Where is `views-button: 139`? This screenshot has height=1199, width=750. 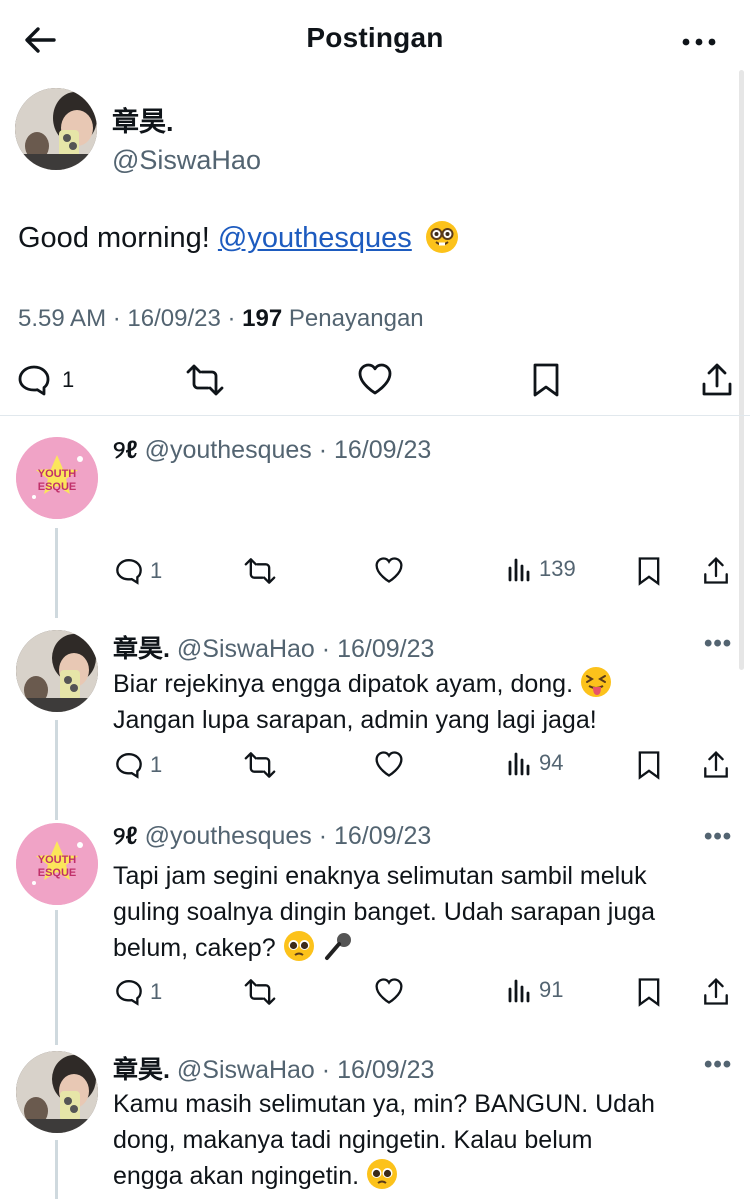
views-button: 139 is located at coordinates (541, 569).